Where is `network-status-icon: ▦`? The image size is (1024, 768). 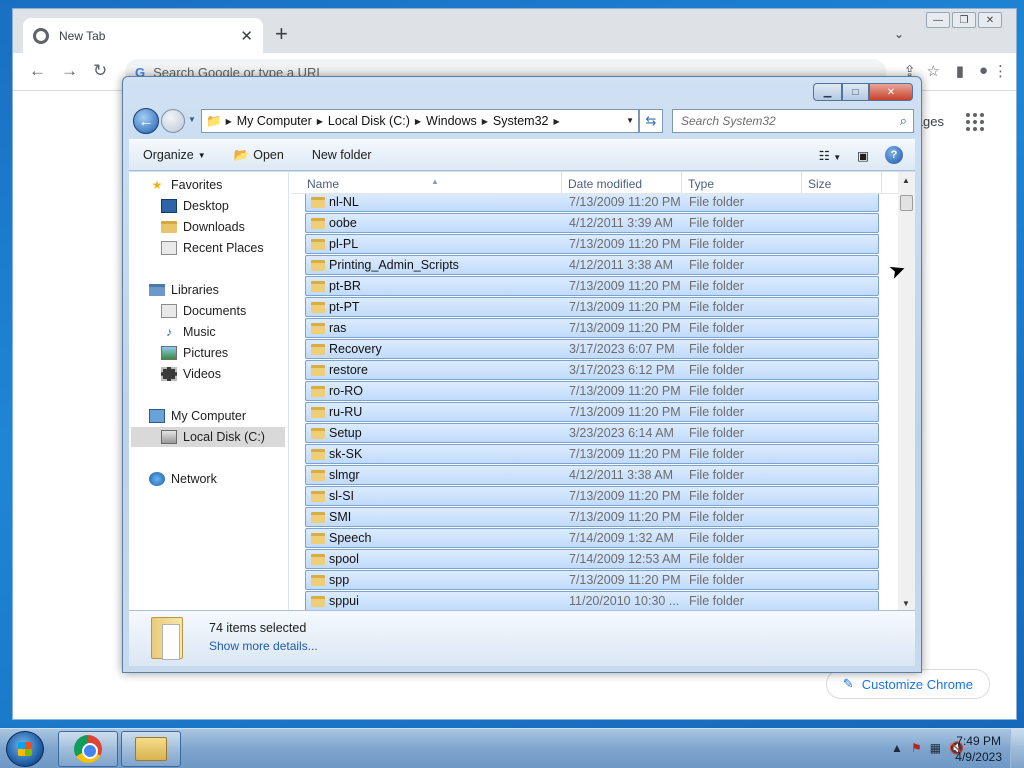
network-status-icon: ▦ is located at coordinates (935, 748).